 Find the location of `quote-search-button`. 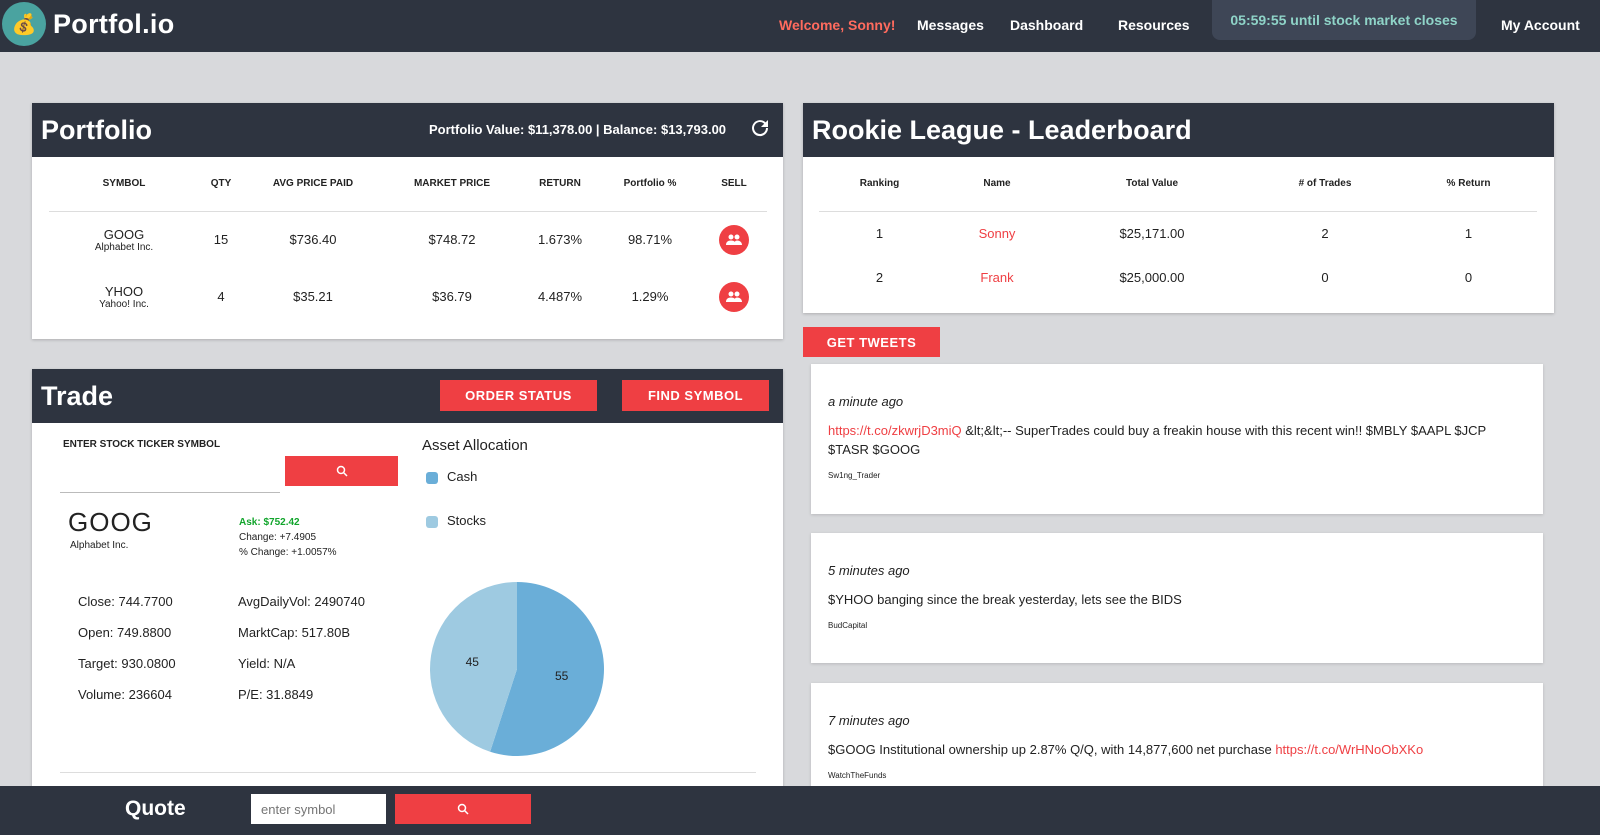

quote-search-button is located at coordinates (463, 809).